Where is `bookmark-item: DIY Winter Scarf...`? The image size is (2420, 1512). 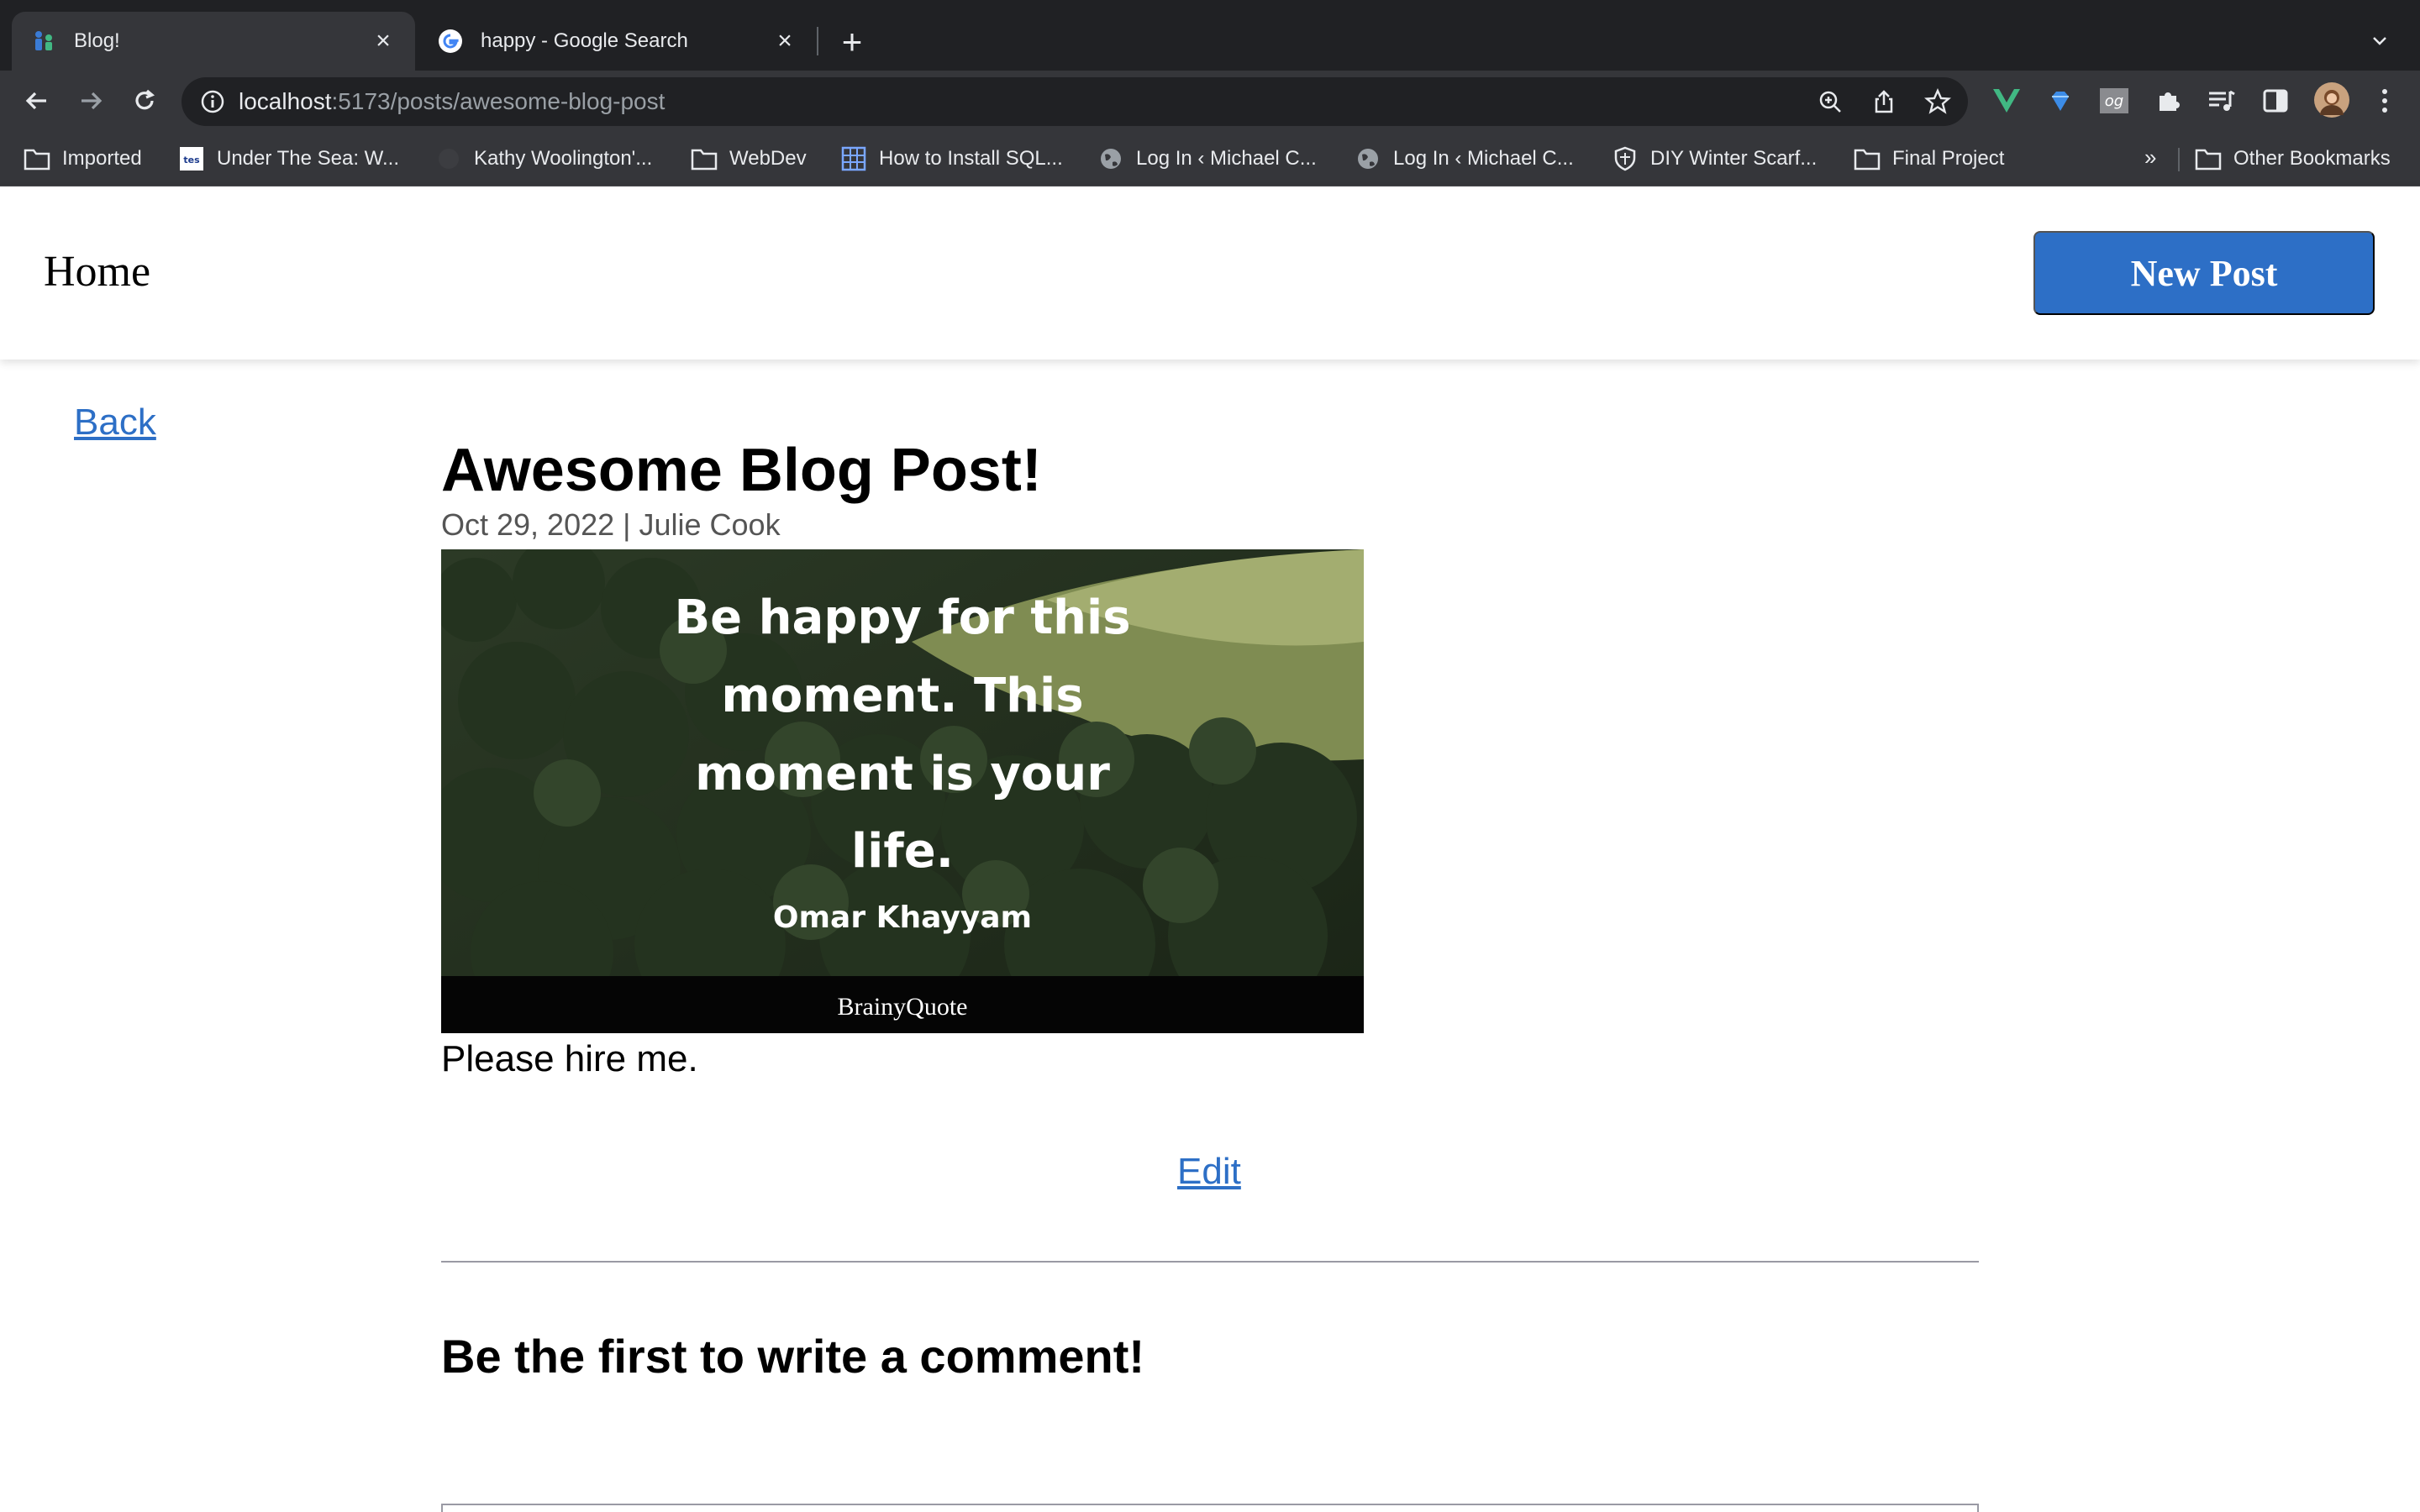
bookmark-item: DIY Winter Scarf... is located at coordinates (1714, 159).